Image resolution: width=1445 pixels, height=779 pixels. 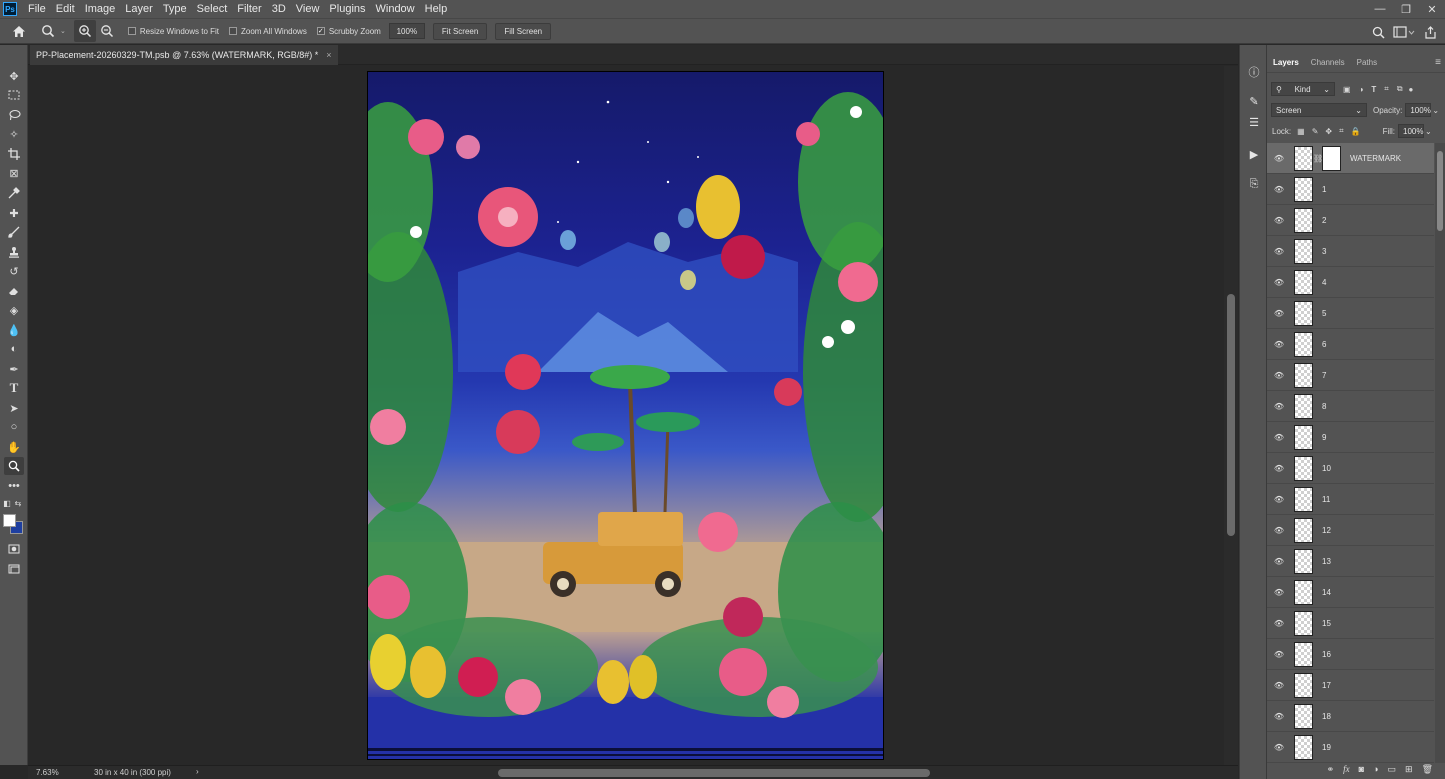 I want to click on menu-layer: Layer, so click(x=139, y=9).